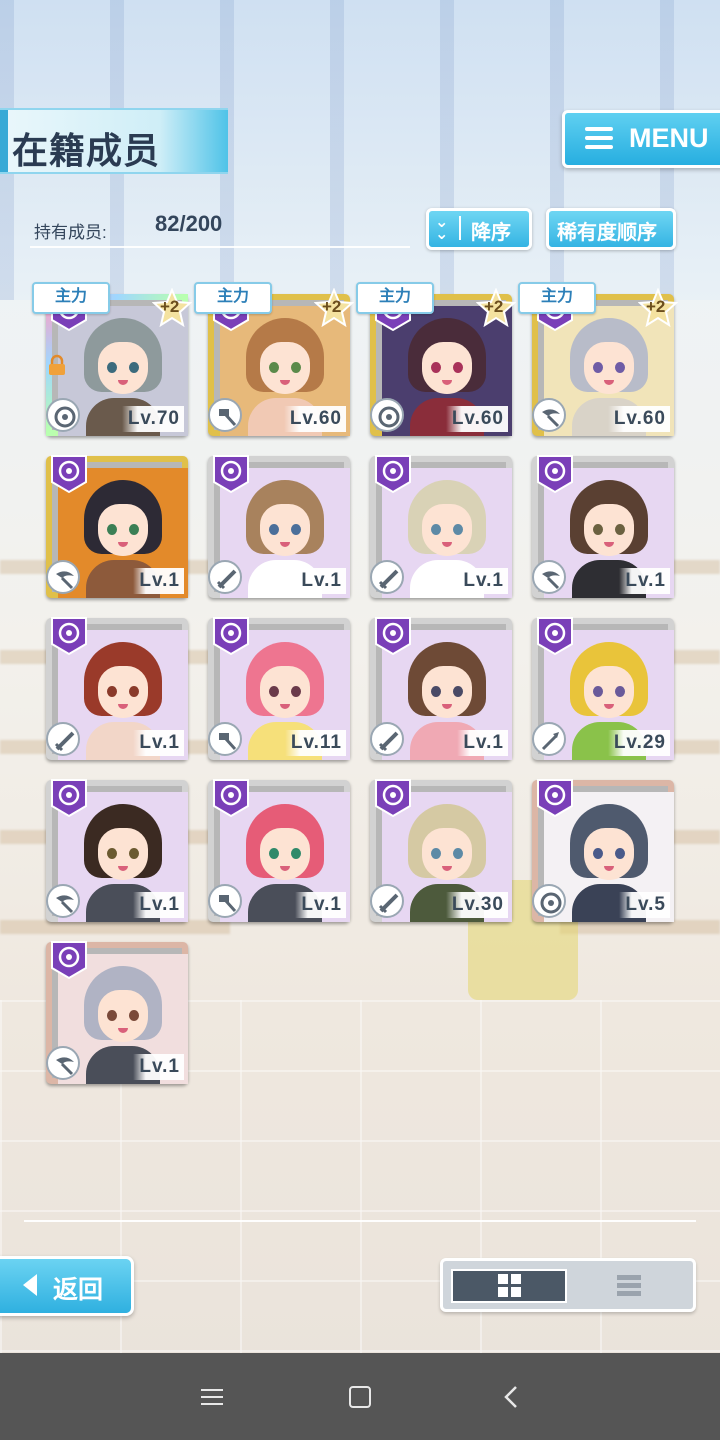 The width and height of the screenshot is (720, 1440). What do you see at coordinates (669, 138) in the screenshot?
I see `menu-label: MENU` at bounding box center [669, 138].